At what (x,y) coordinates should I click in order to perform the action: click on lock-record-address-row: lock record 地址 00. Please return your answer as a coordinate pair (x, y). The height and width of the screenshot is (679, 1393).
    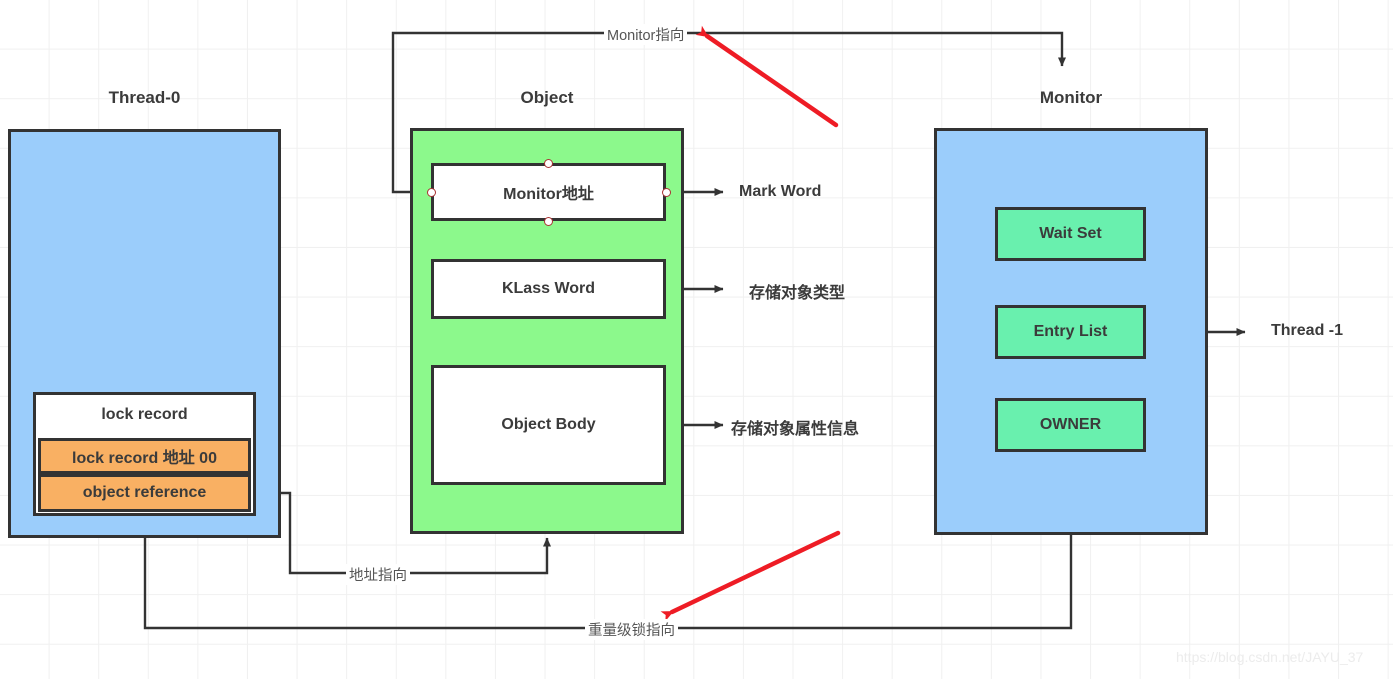
    Looking at the image, I should click on (144, 456).